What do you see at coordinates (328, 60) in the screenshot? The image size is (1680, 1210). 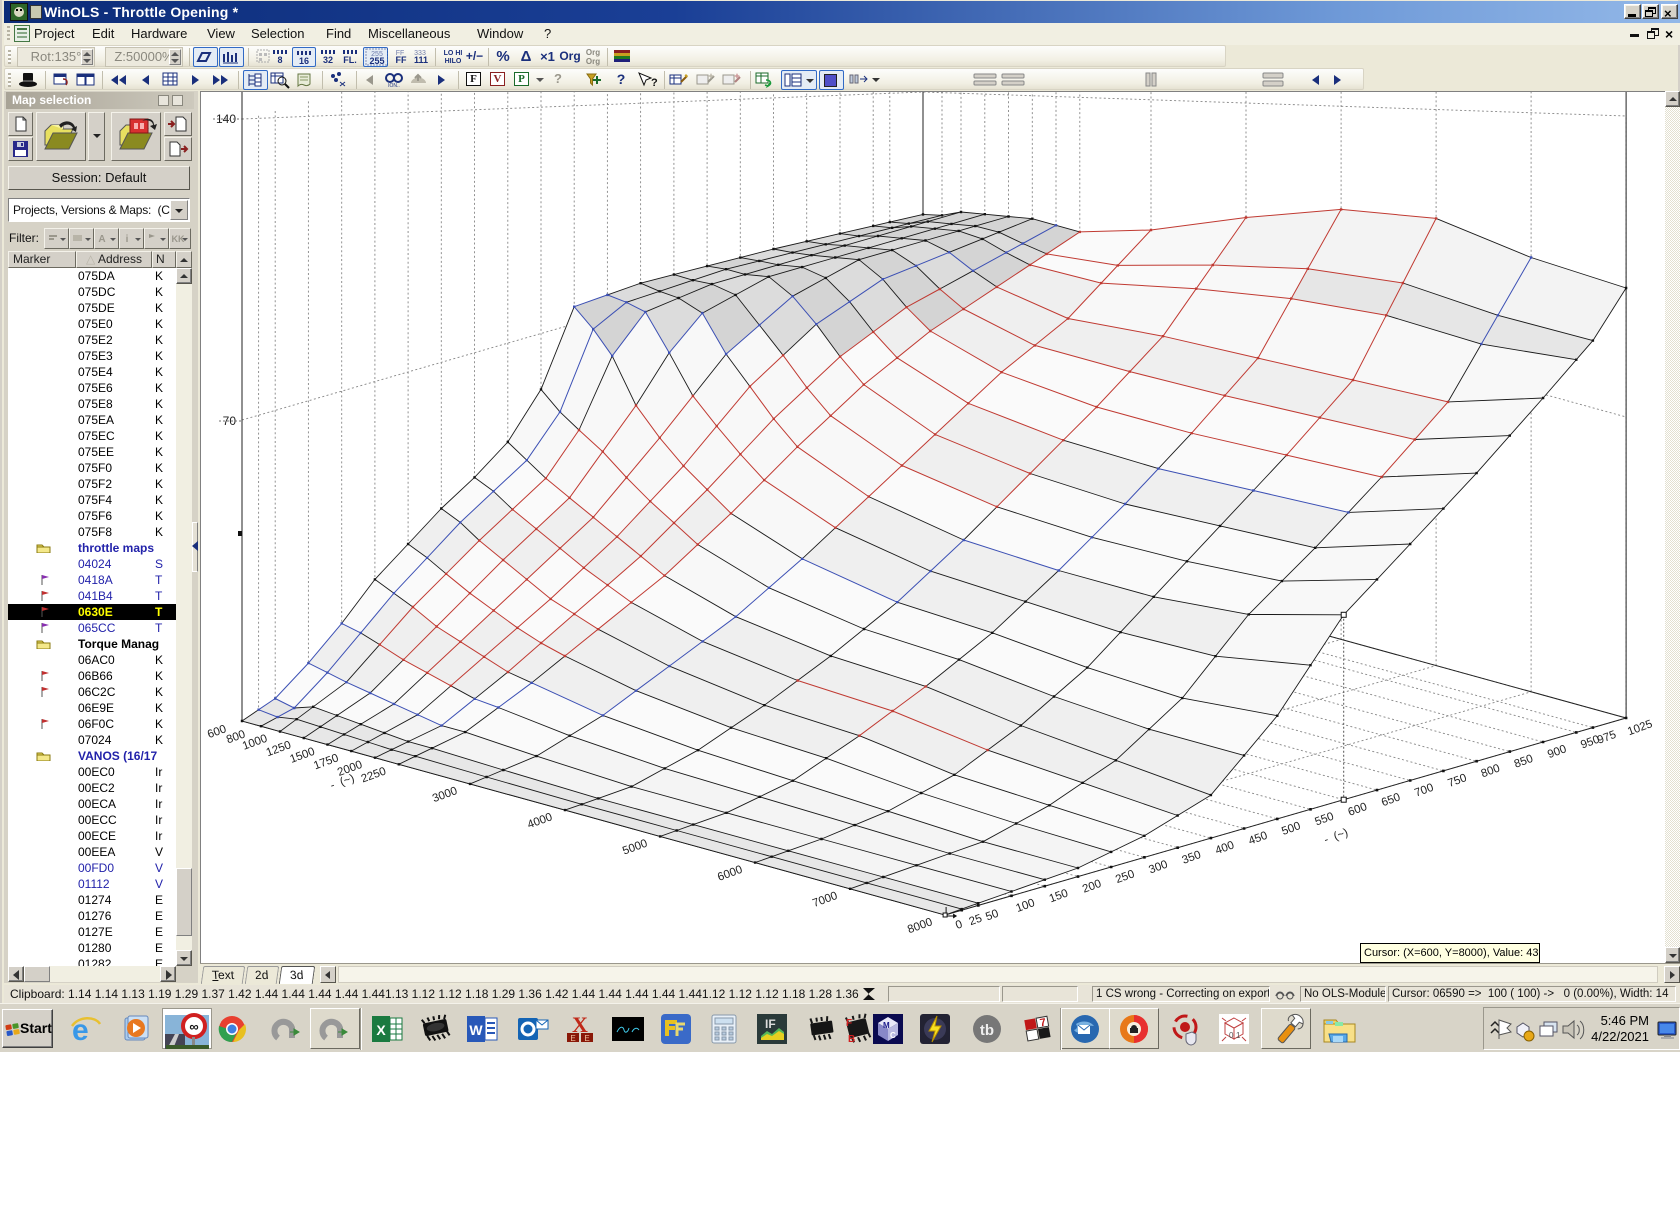 I see `svg-text: 32` at bounding box center [328, 60].